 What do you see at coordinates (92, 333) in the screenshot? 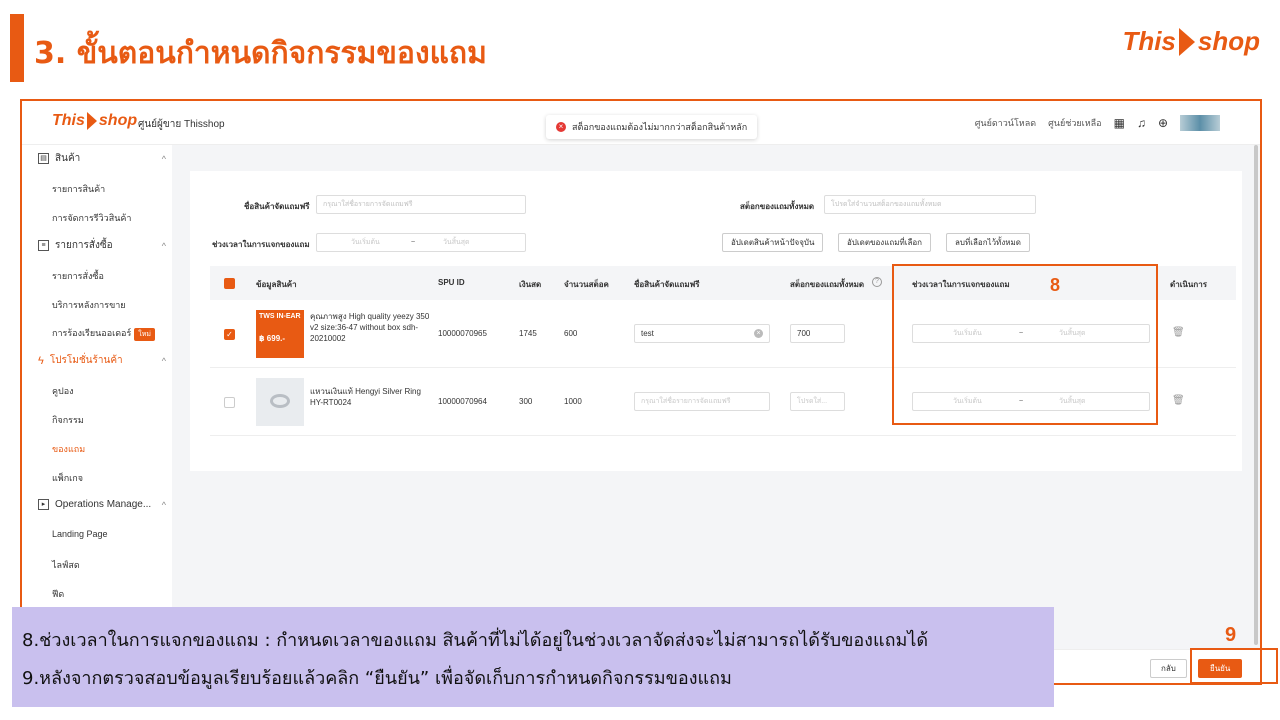
I see `sidebar-item-label: การร้องเรียนออเดอร์` at bounding box center [92, 333].